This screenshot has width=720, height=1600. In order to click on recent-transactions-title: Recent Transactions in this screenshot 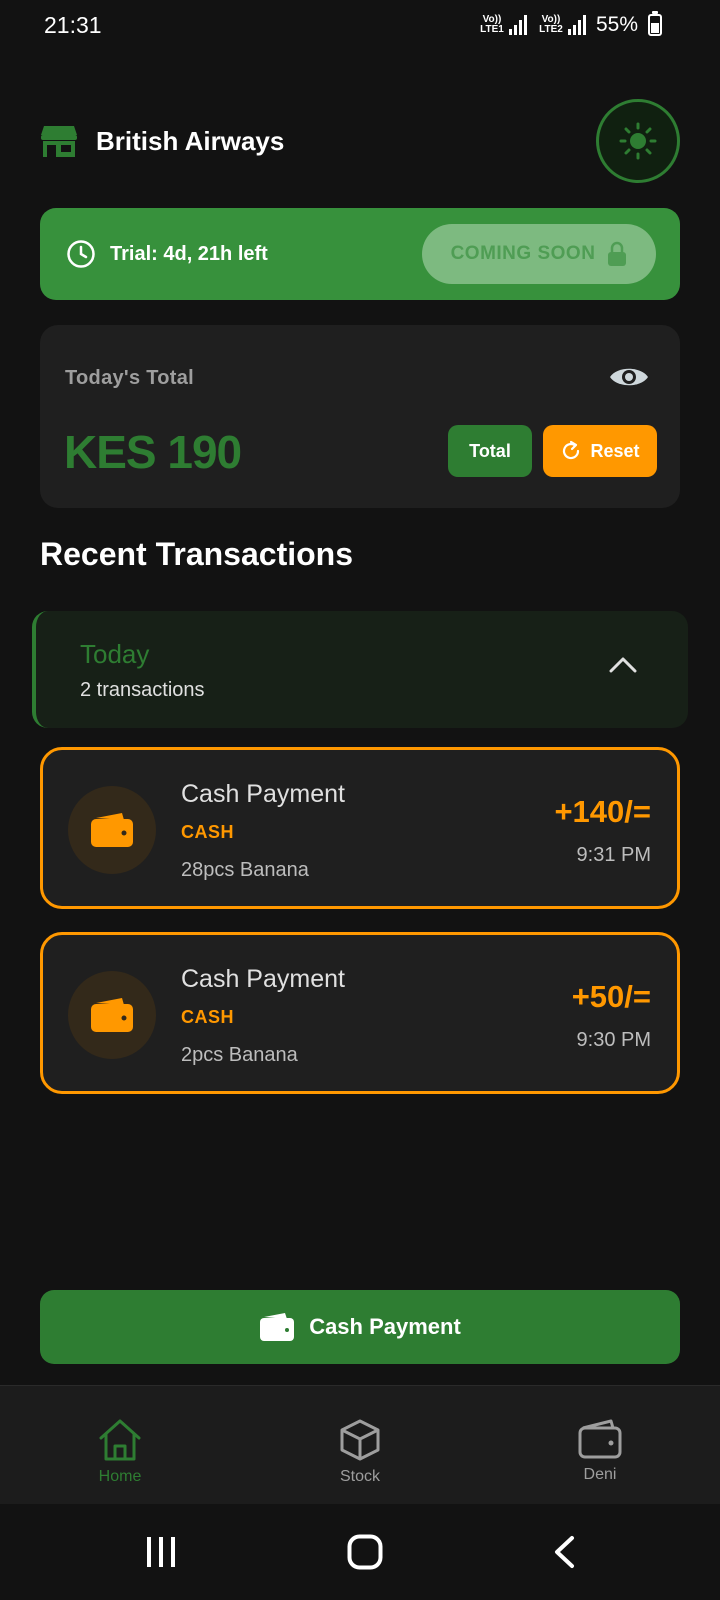, I will do `click(196, 554)`.